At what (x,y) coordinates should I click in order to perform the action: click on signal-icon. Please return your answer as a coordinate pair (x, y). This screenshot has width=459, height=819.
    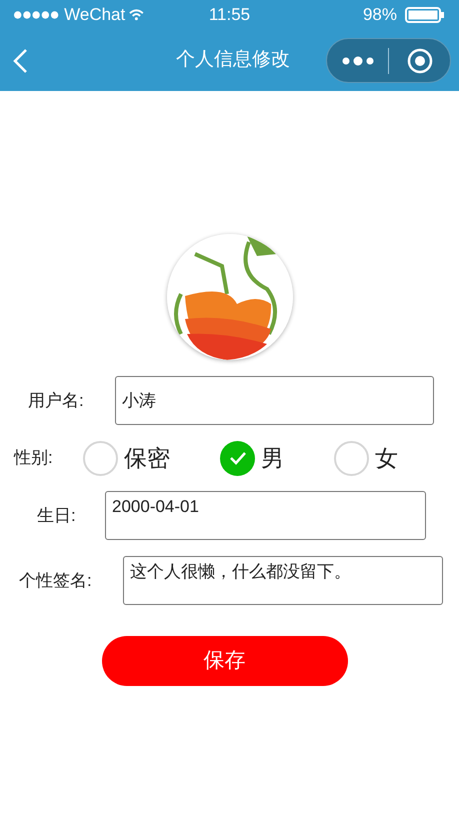
    Looking at the image, I should click on (37, 15).